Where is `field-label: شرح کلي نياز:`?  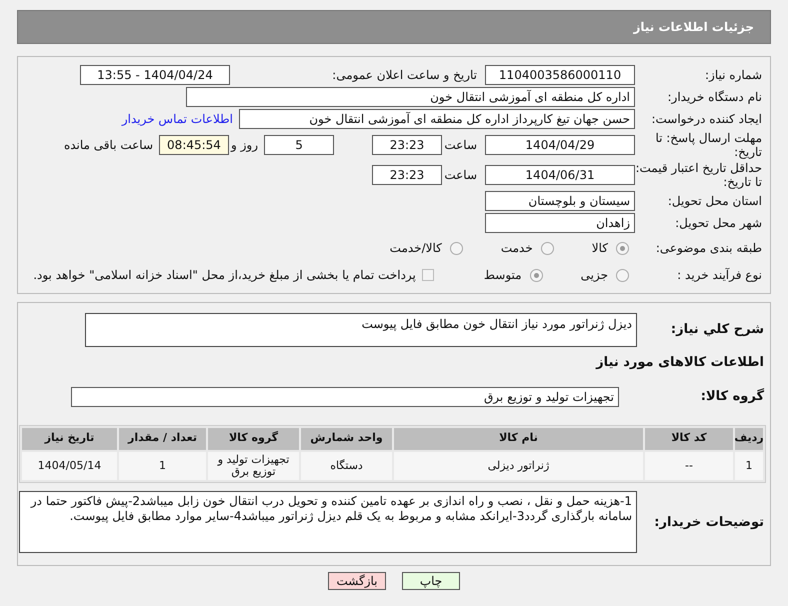
field-label: شرح کلي نياز: is located at coordinates (717, 330).